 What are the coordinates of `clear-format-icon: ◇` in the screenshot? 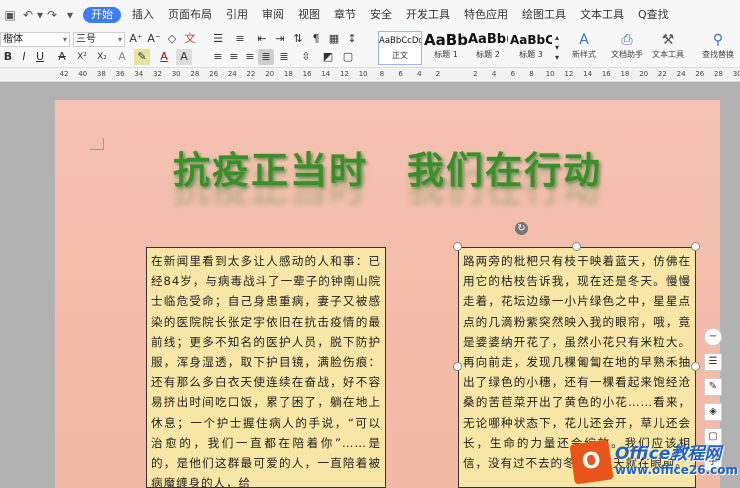 It's located at (172, 39).